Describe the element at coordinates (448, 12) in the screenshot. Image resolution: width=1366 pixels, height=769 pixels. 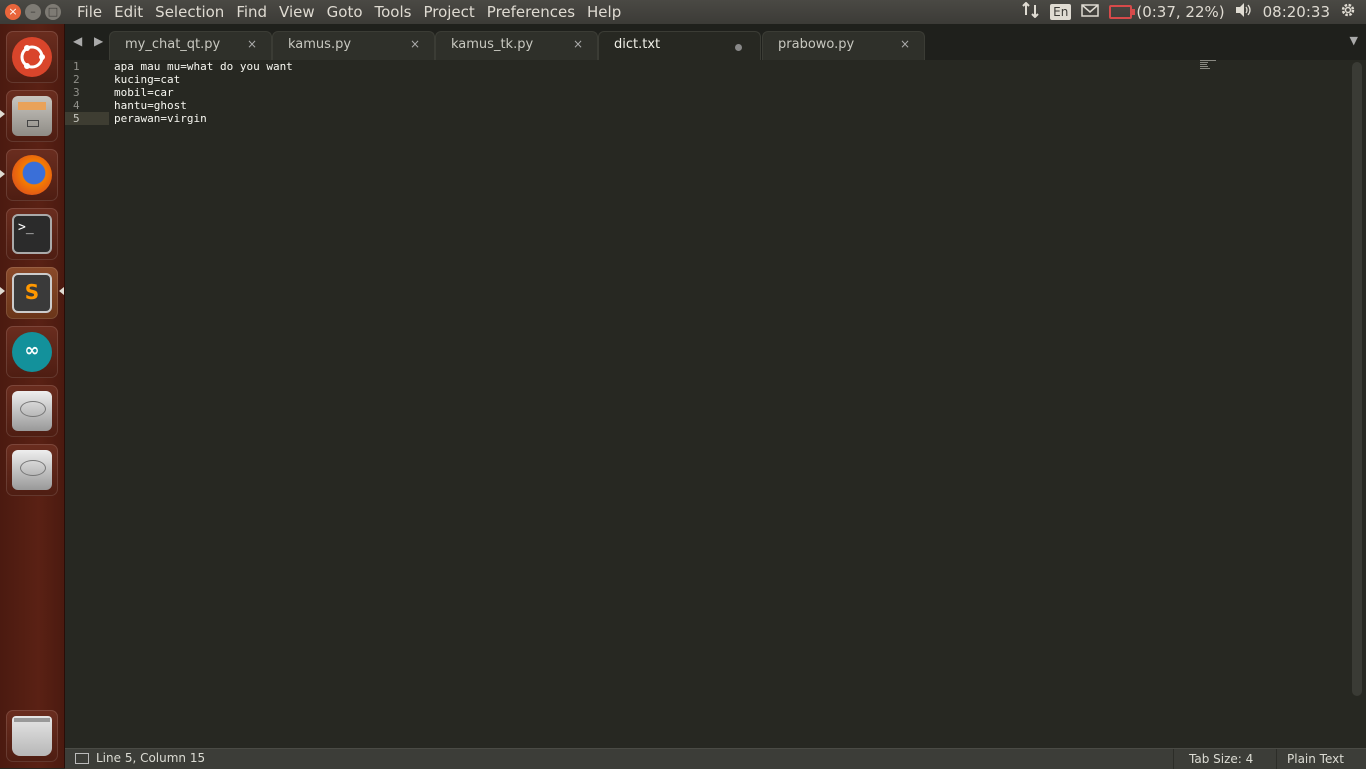
I see `menu-project: Project` at that location.